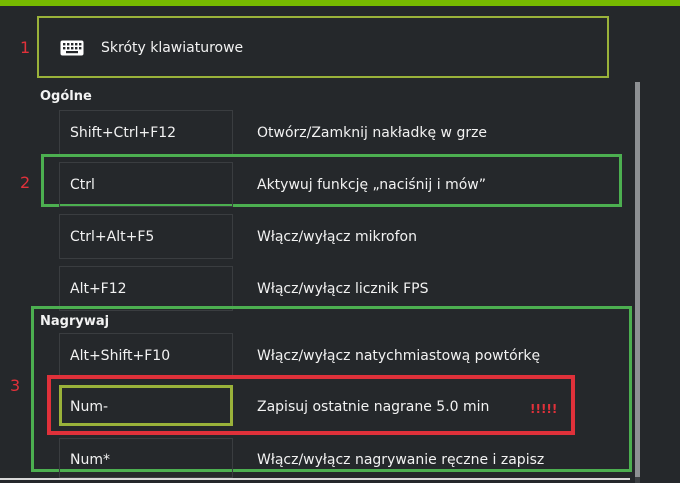 This screenshot has height=483, width=680. What do you see at coordinates (637, 279) in the screenshot?
I see `scrollbar-thumb` at bounding box center [637, 279].